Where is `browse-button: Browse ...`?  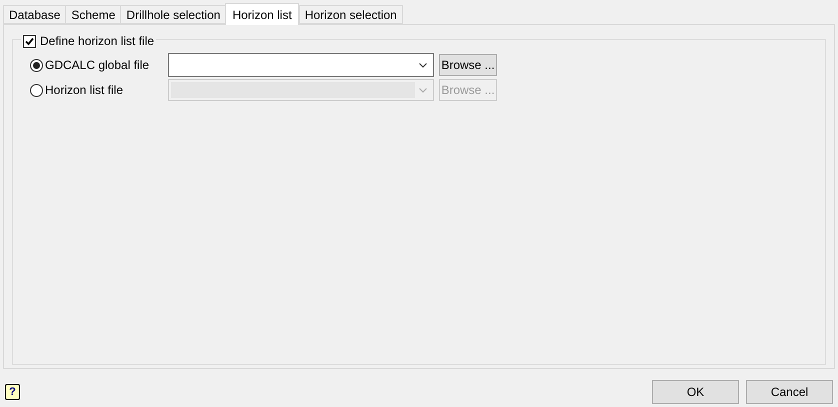 browse-button: Browse ... is located at coordinates (468, 65).